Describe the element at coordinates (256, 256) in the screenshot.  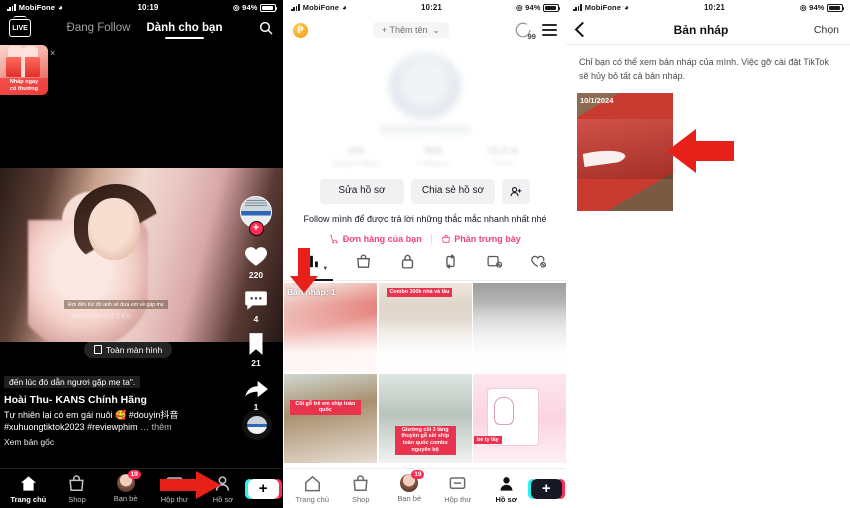
I see `heart-icon` at that location.